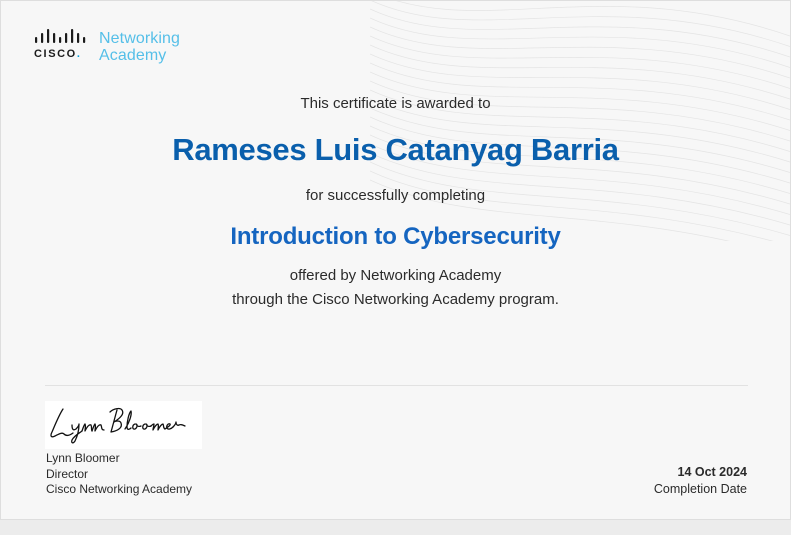  Describe the element at coordinates (140, 38) in the screenshot. I see `academy-name-line1: Networking` at that location.